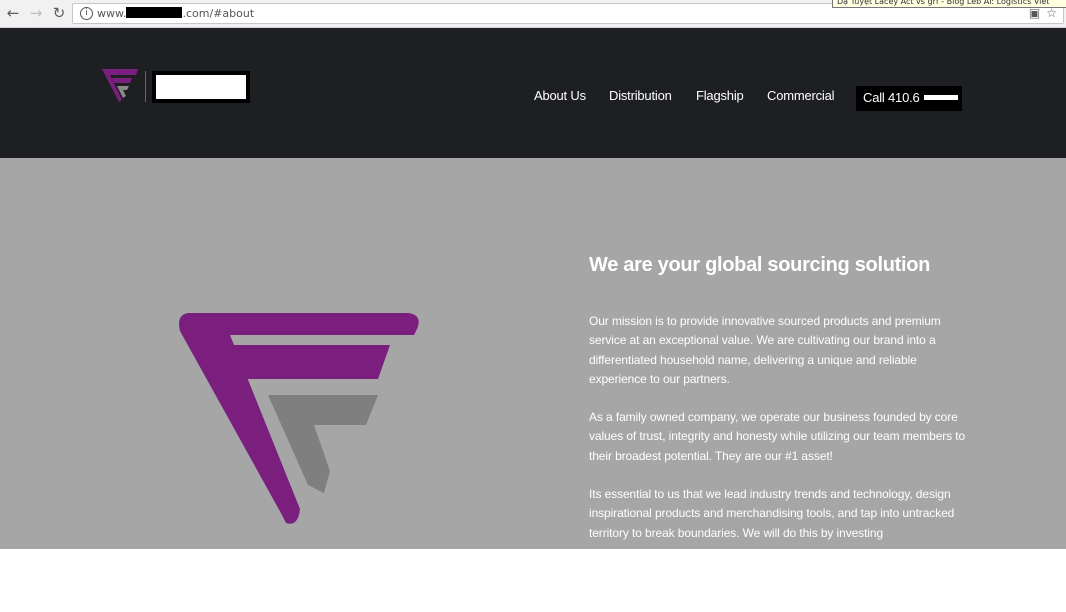 The image size is (1066, 612). I want to click on brand-logo-icon, so click(120, 85).